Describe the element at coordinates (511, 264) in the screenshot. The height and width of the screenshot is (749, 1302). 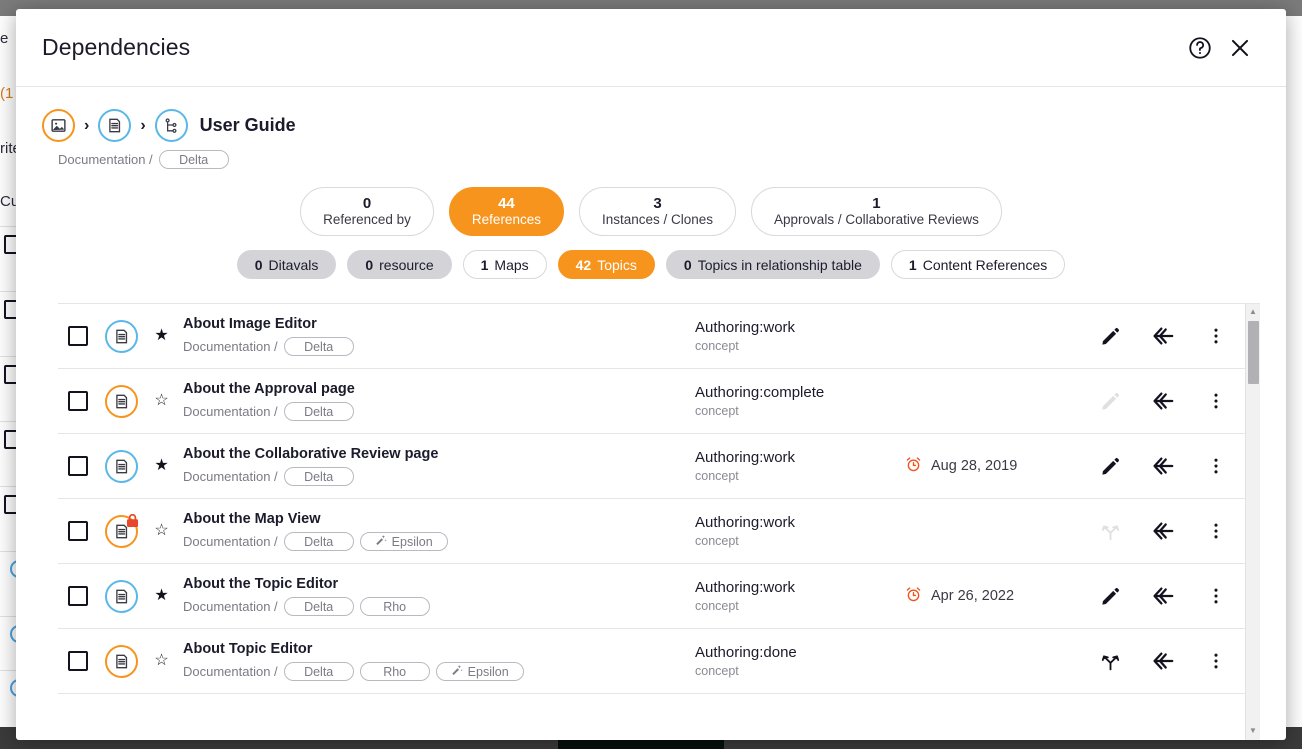
I see `filter-label: Maps` at that location.